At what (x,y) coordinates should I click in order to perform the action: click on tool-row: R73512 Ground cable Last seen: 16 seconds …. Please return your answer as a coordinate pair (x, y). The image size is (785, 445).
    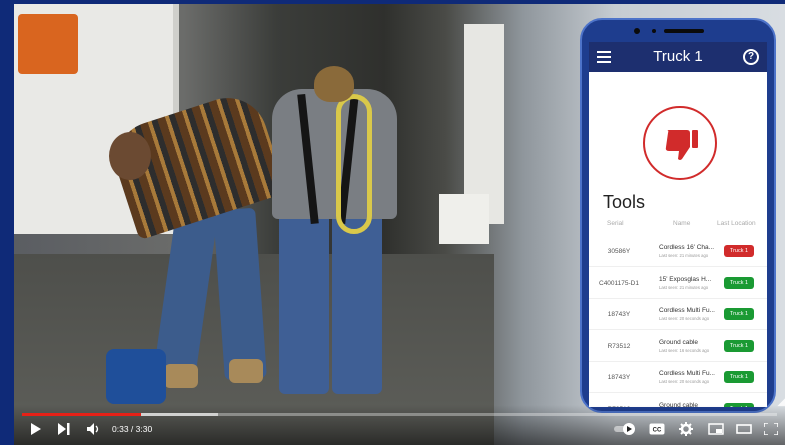
    Looking at the image, I should click on (678, 347).